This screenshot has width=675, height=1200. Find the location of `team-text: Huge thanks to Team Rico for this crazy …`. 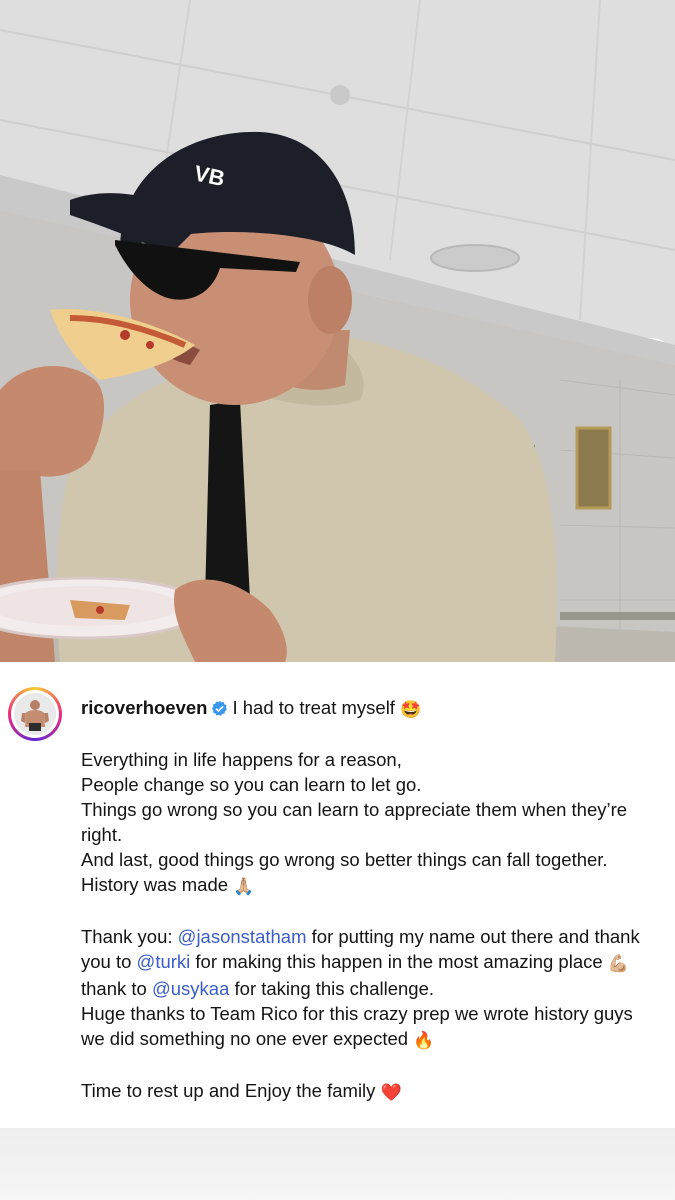

team-text: Huge thanks to Team Rico for this crazy … is located at coordinates (357, 1026).